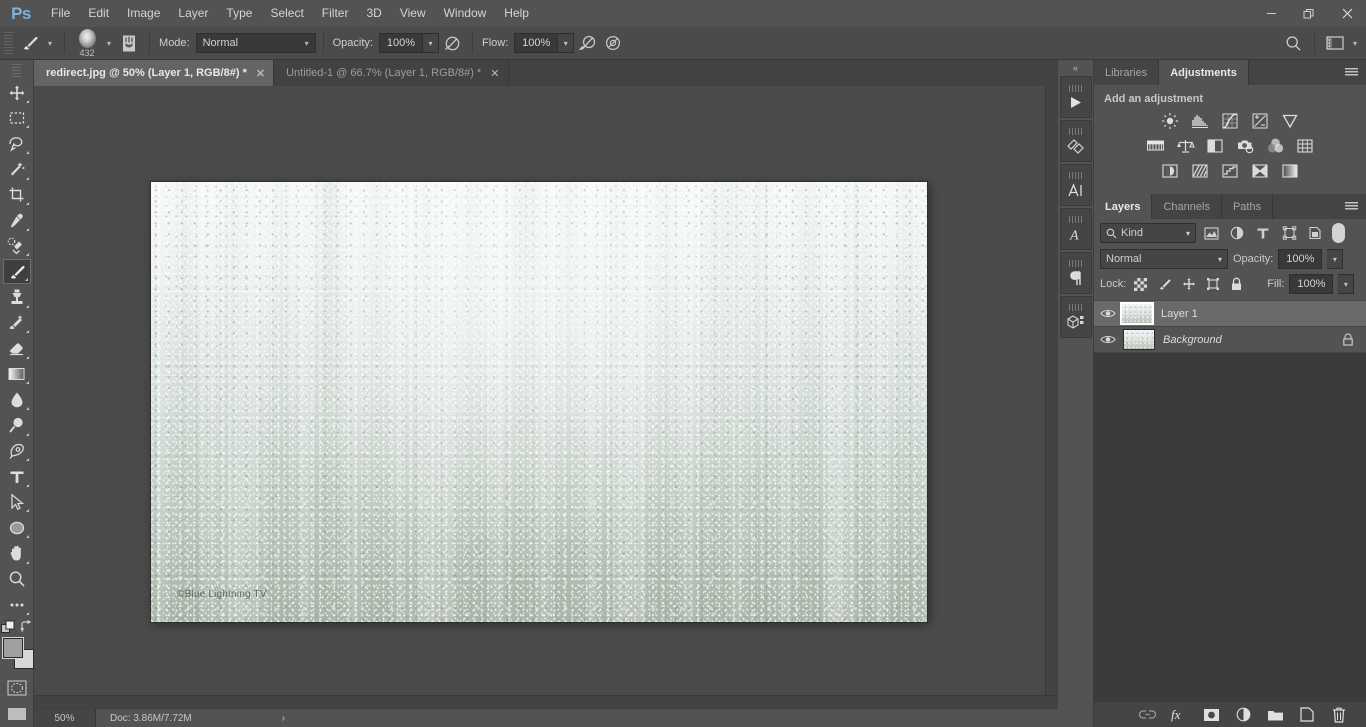 Image resolution: width=1366 pixels, height=727 pixels. What do you see at coordinates (1346, 284) in the screenshot?
I see `layer-fill-stepper: ▾` at bounding box center [1346, 284].